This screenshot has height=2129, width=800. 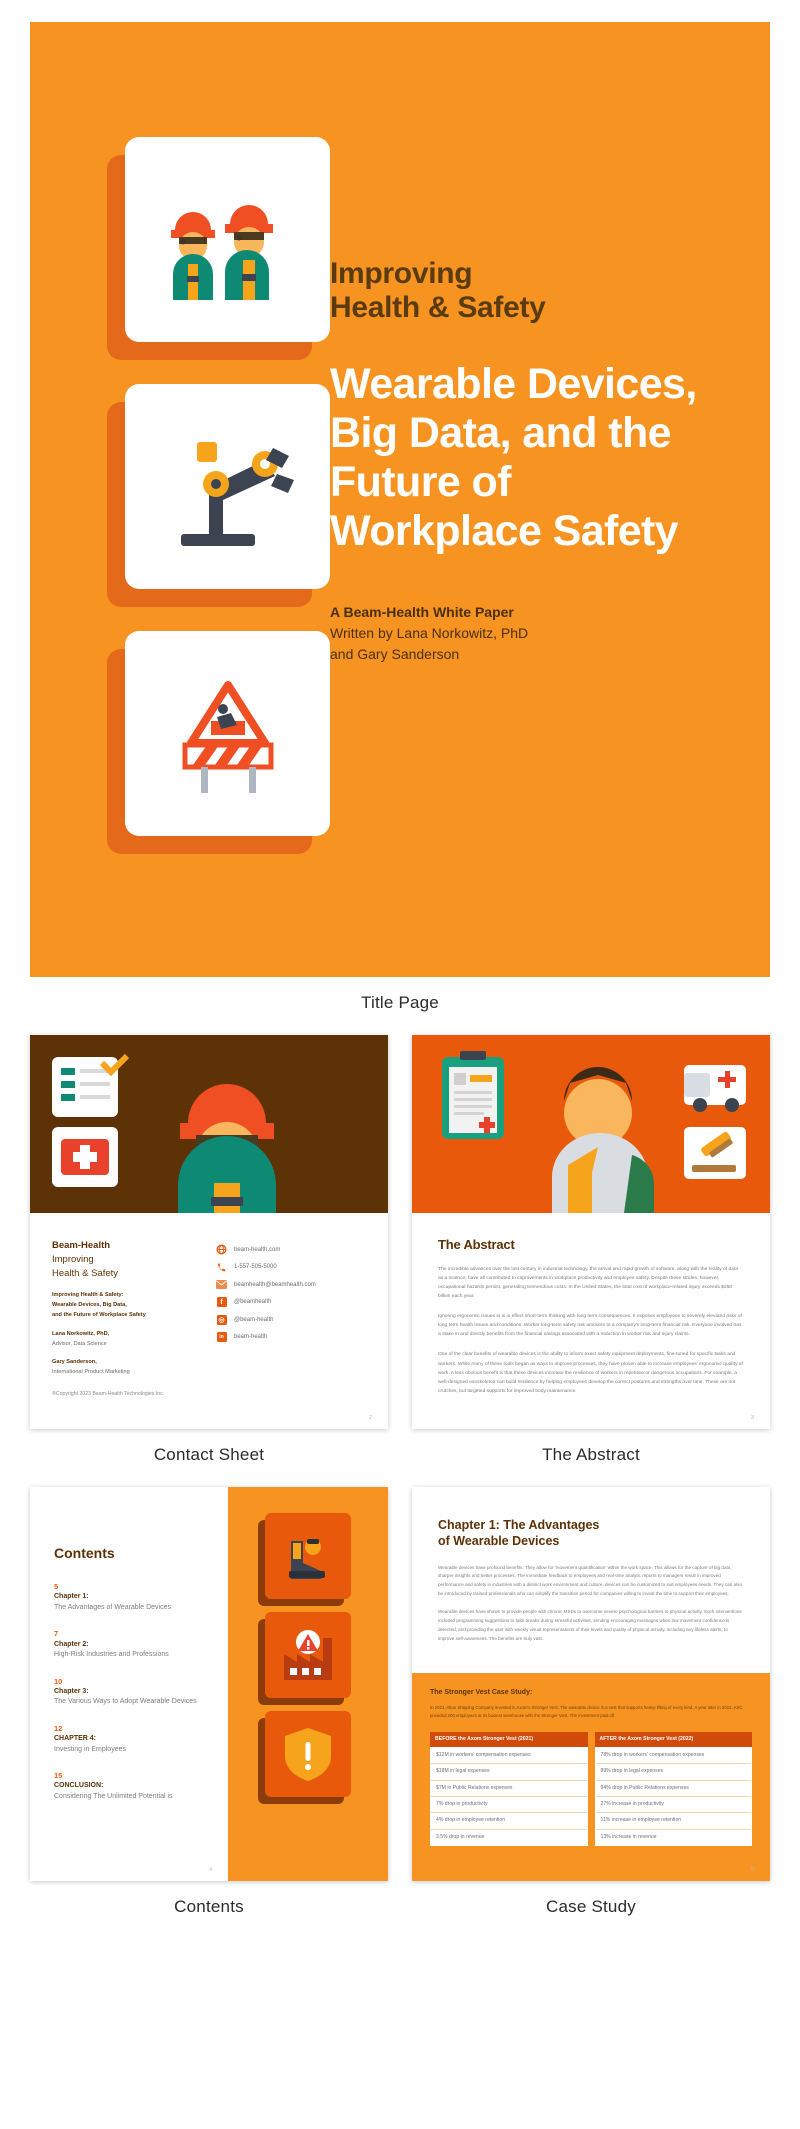 I want to click on page-number: 2, so click(x=370, y=1418).